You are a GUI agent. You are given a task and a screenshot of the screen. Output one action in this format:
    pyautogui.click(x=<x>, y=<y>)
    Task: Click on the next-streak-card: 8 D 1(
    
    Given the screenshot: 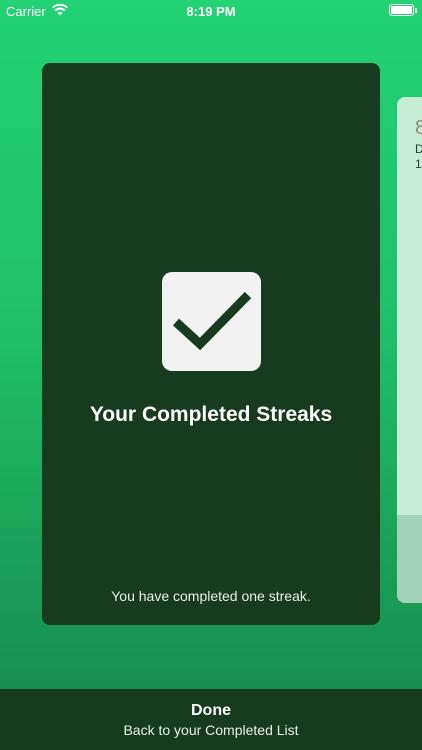 What is the action you would take?
    pyautogui.click(x=409, y=350)
    